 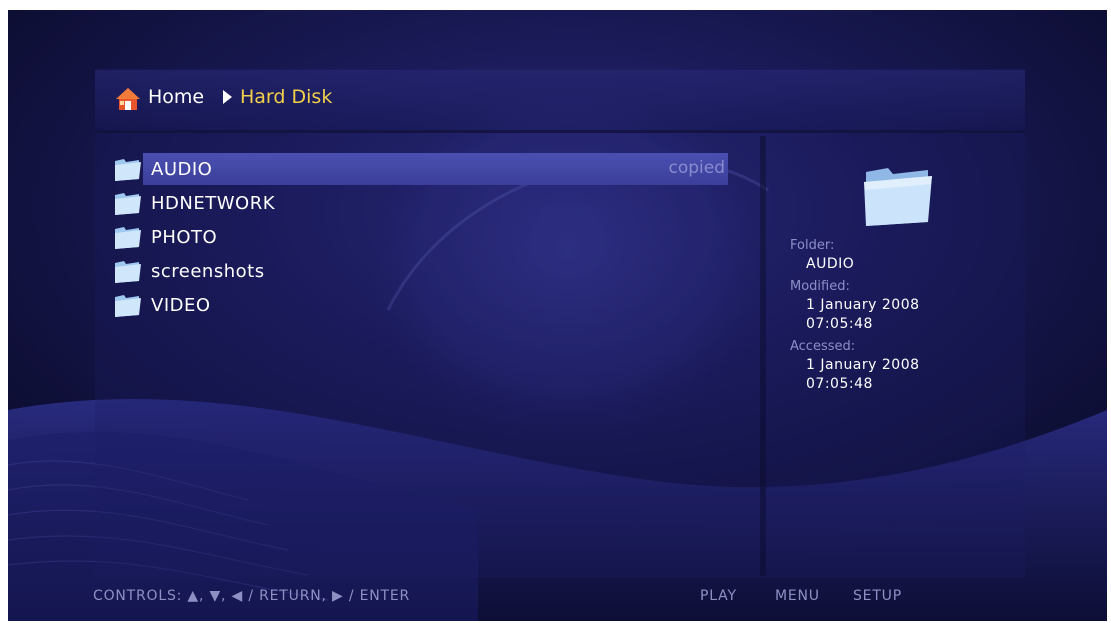 What do you see at coordinates (181, 305) in the screenshot?
I see `list-item-label: VIDEO` at bounding box center [181, 305].